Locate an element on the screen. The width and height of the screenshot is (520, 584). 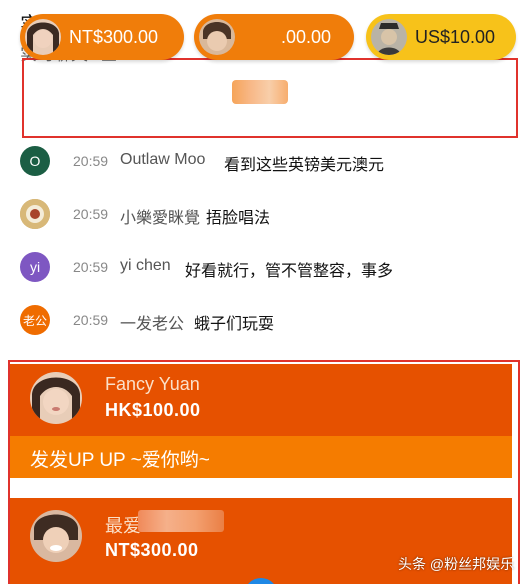
chat-message: O 20:59 Outlaw Moo 看到这些英镑美元澳元 is located at coordinates (260, 166).